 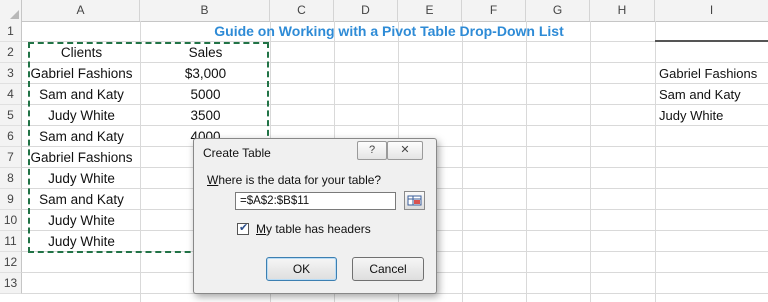 I want to click on column-header-f: F, so click(x=494, y=10).